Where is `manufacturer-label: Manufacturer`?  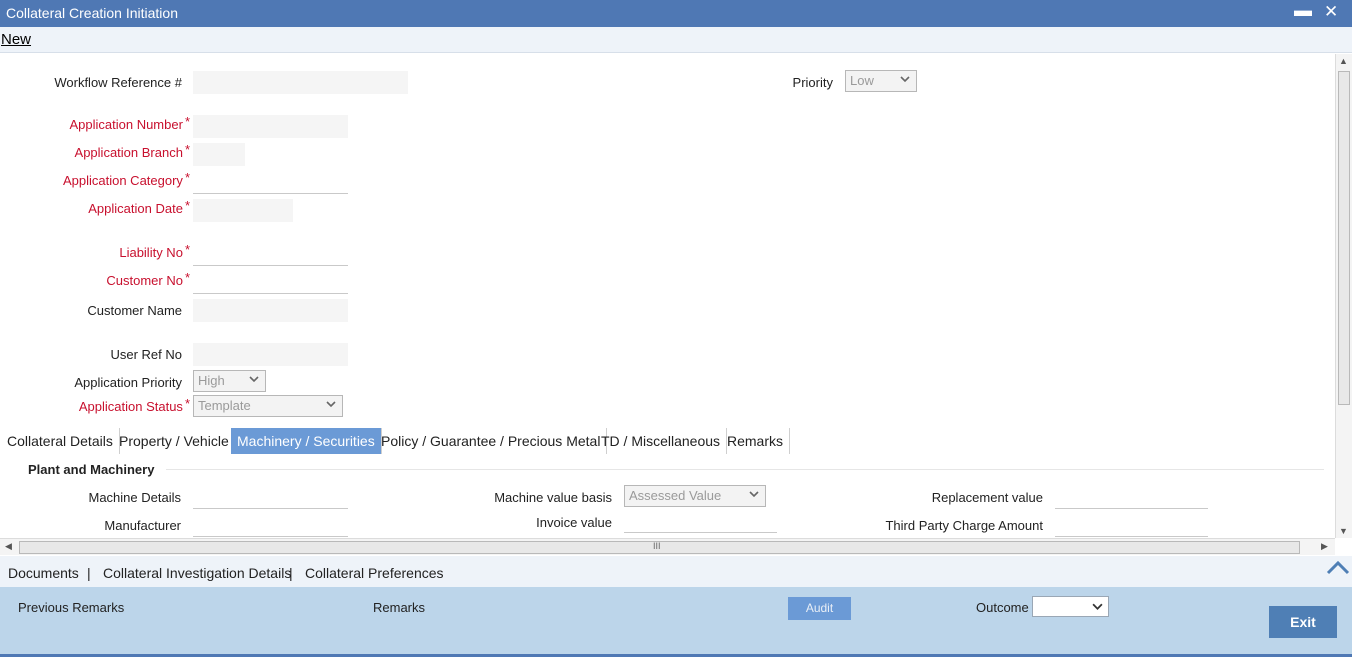 manufacturer-label: Manufacturer is located at coordinates (142, 525).